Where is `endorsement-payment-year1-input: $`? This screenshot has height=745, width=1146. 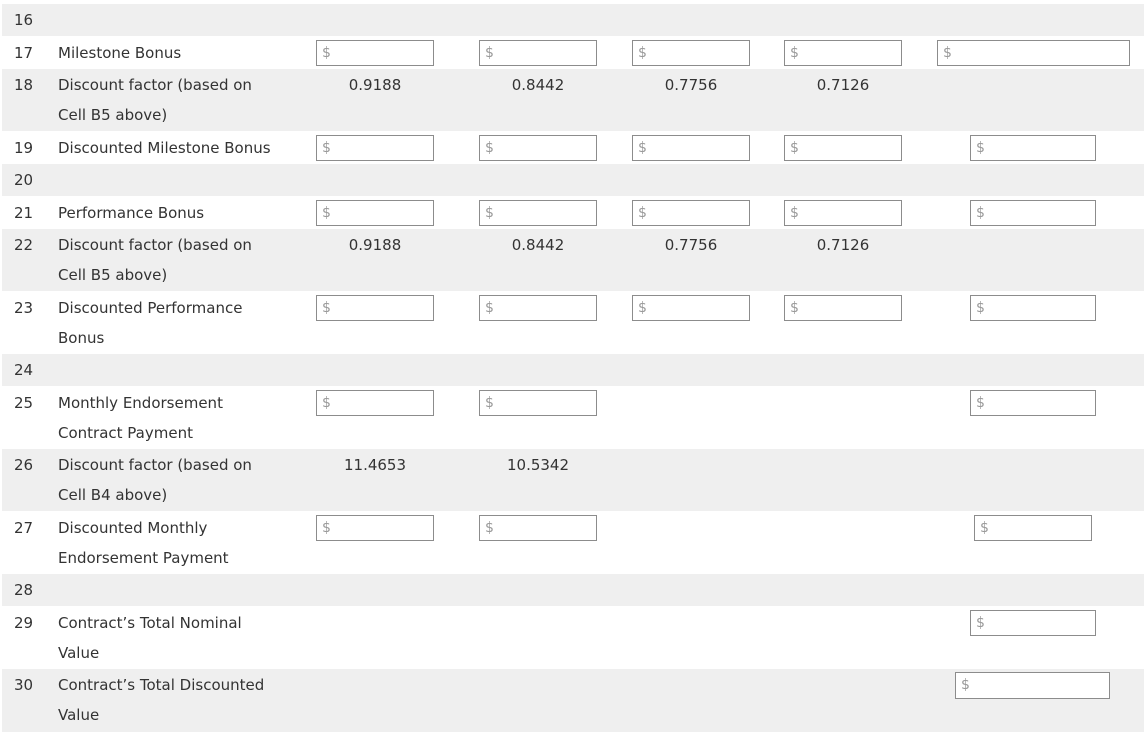 endorsement-payment-year1-input: $ is located at coordinates (375, 403).